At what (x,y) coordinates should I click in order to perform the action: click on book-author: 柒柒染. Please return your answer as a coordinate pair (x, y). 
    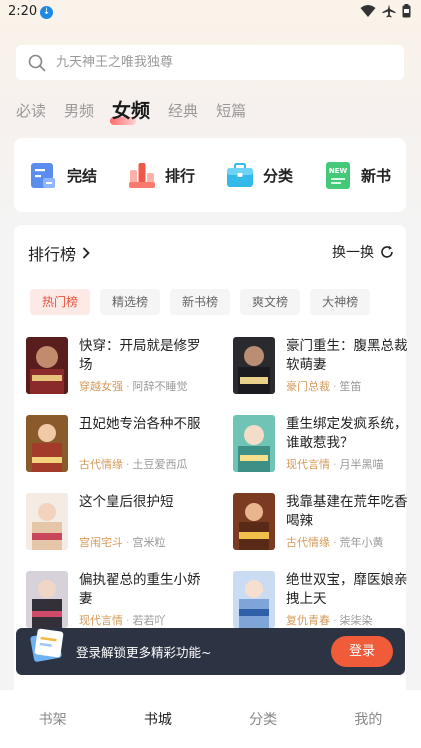
    Looking at the image, I should click on (356, 620).